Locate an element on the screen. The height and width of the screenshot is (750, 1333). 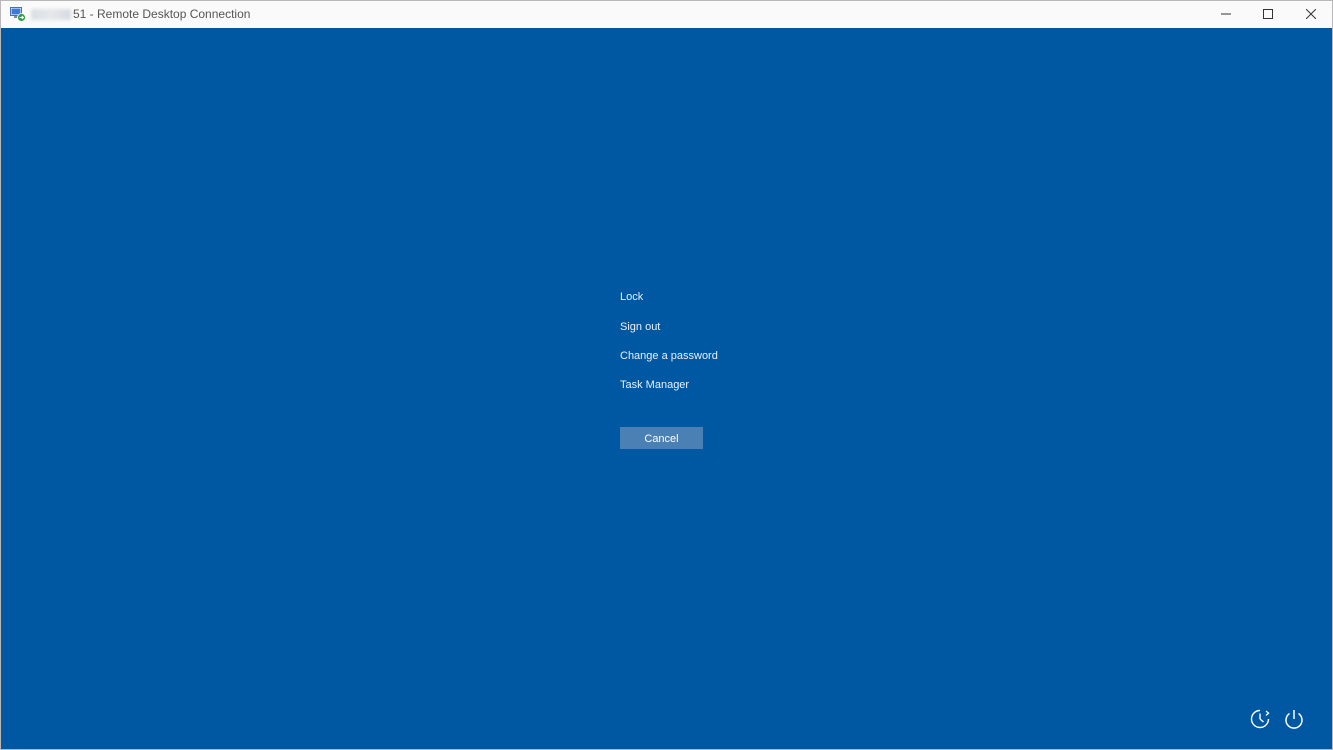
cancel-button: Cancel is located at coordinates (661, 438).